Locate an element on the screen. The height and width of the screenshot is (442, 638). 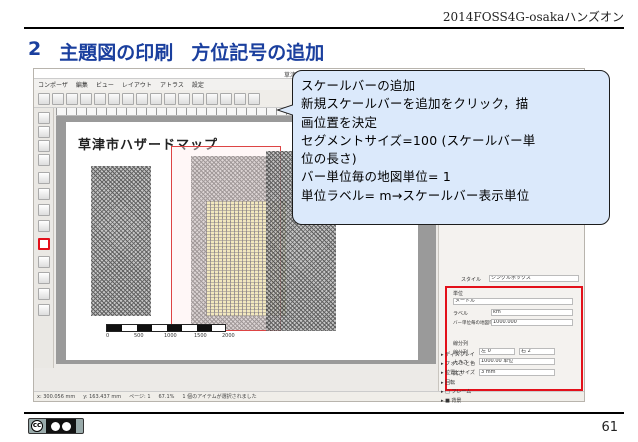
callout-line: 画位置を決定 is located at coordinates (339, 122).